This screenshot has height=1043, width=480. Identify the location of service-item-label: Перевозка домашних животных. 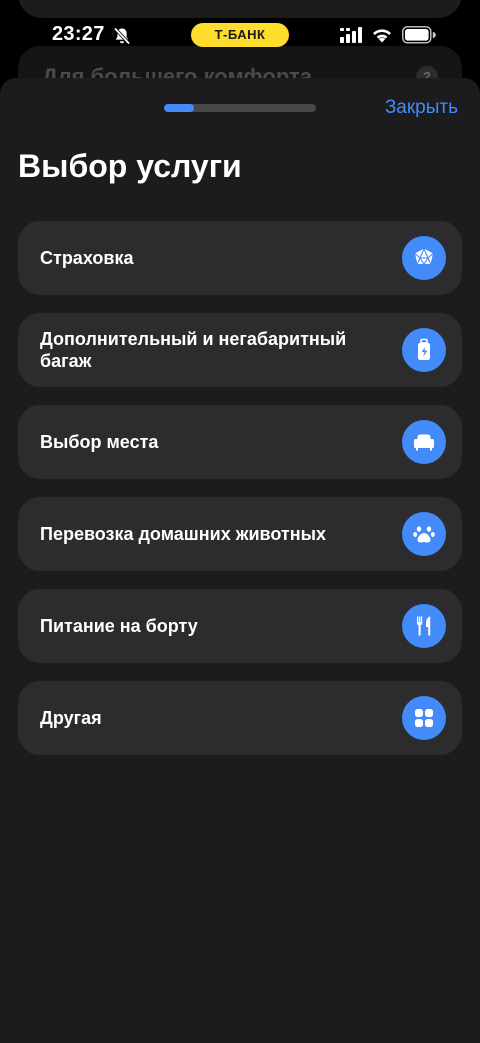
(183, 534).